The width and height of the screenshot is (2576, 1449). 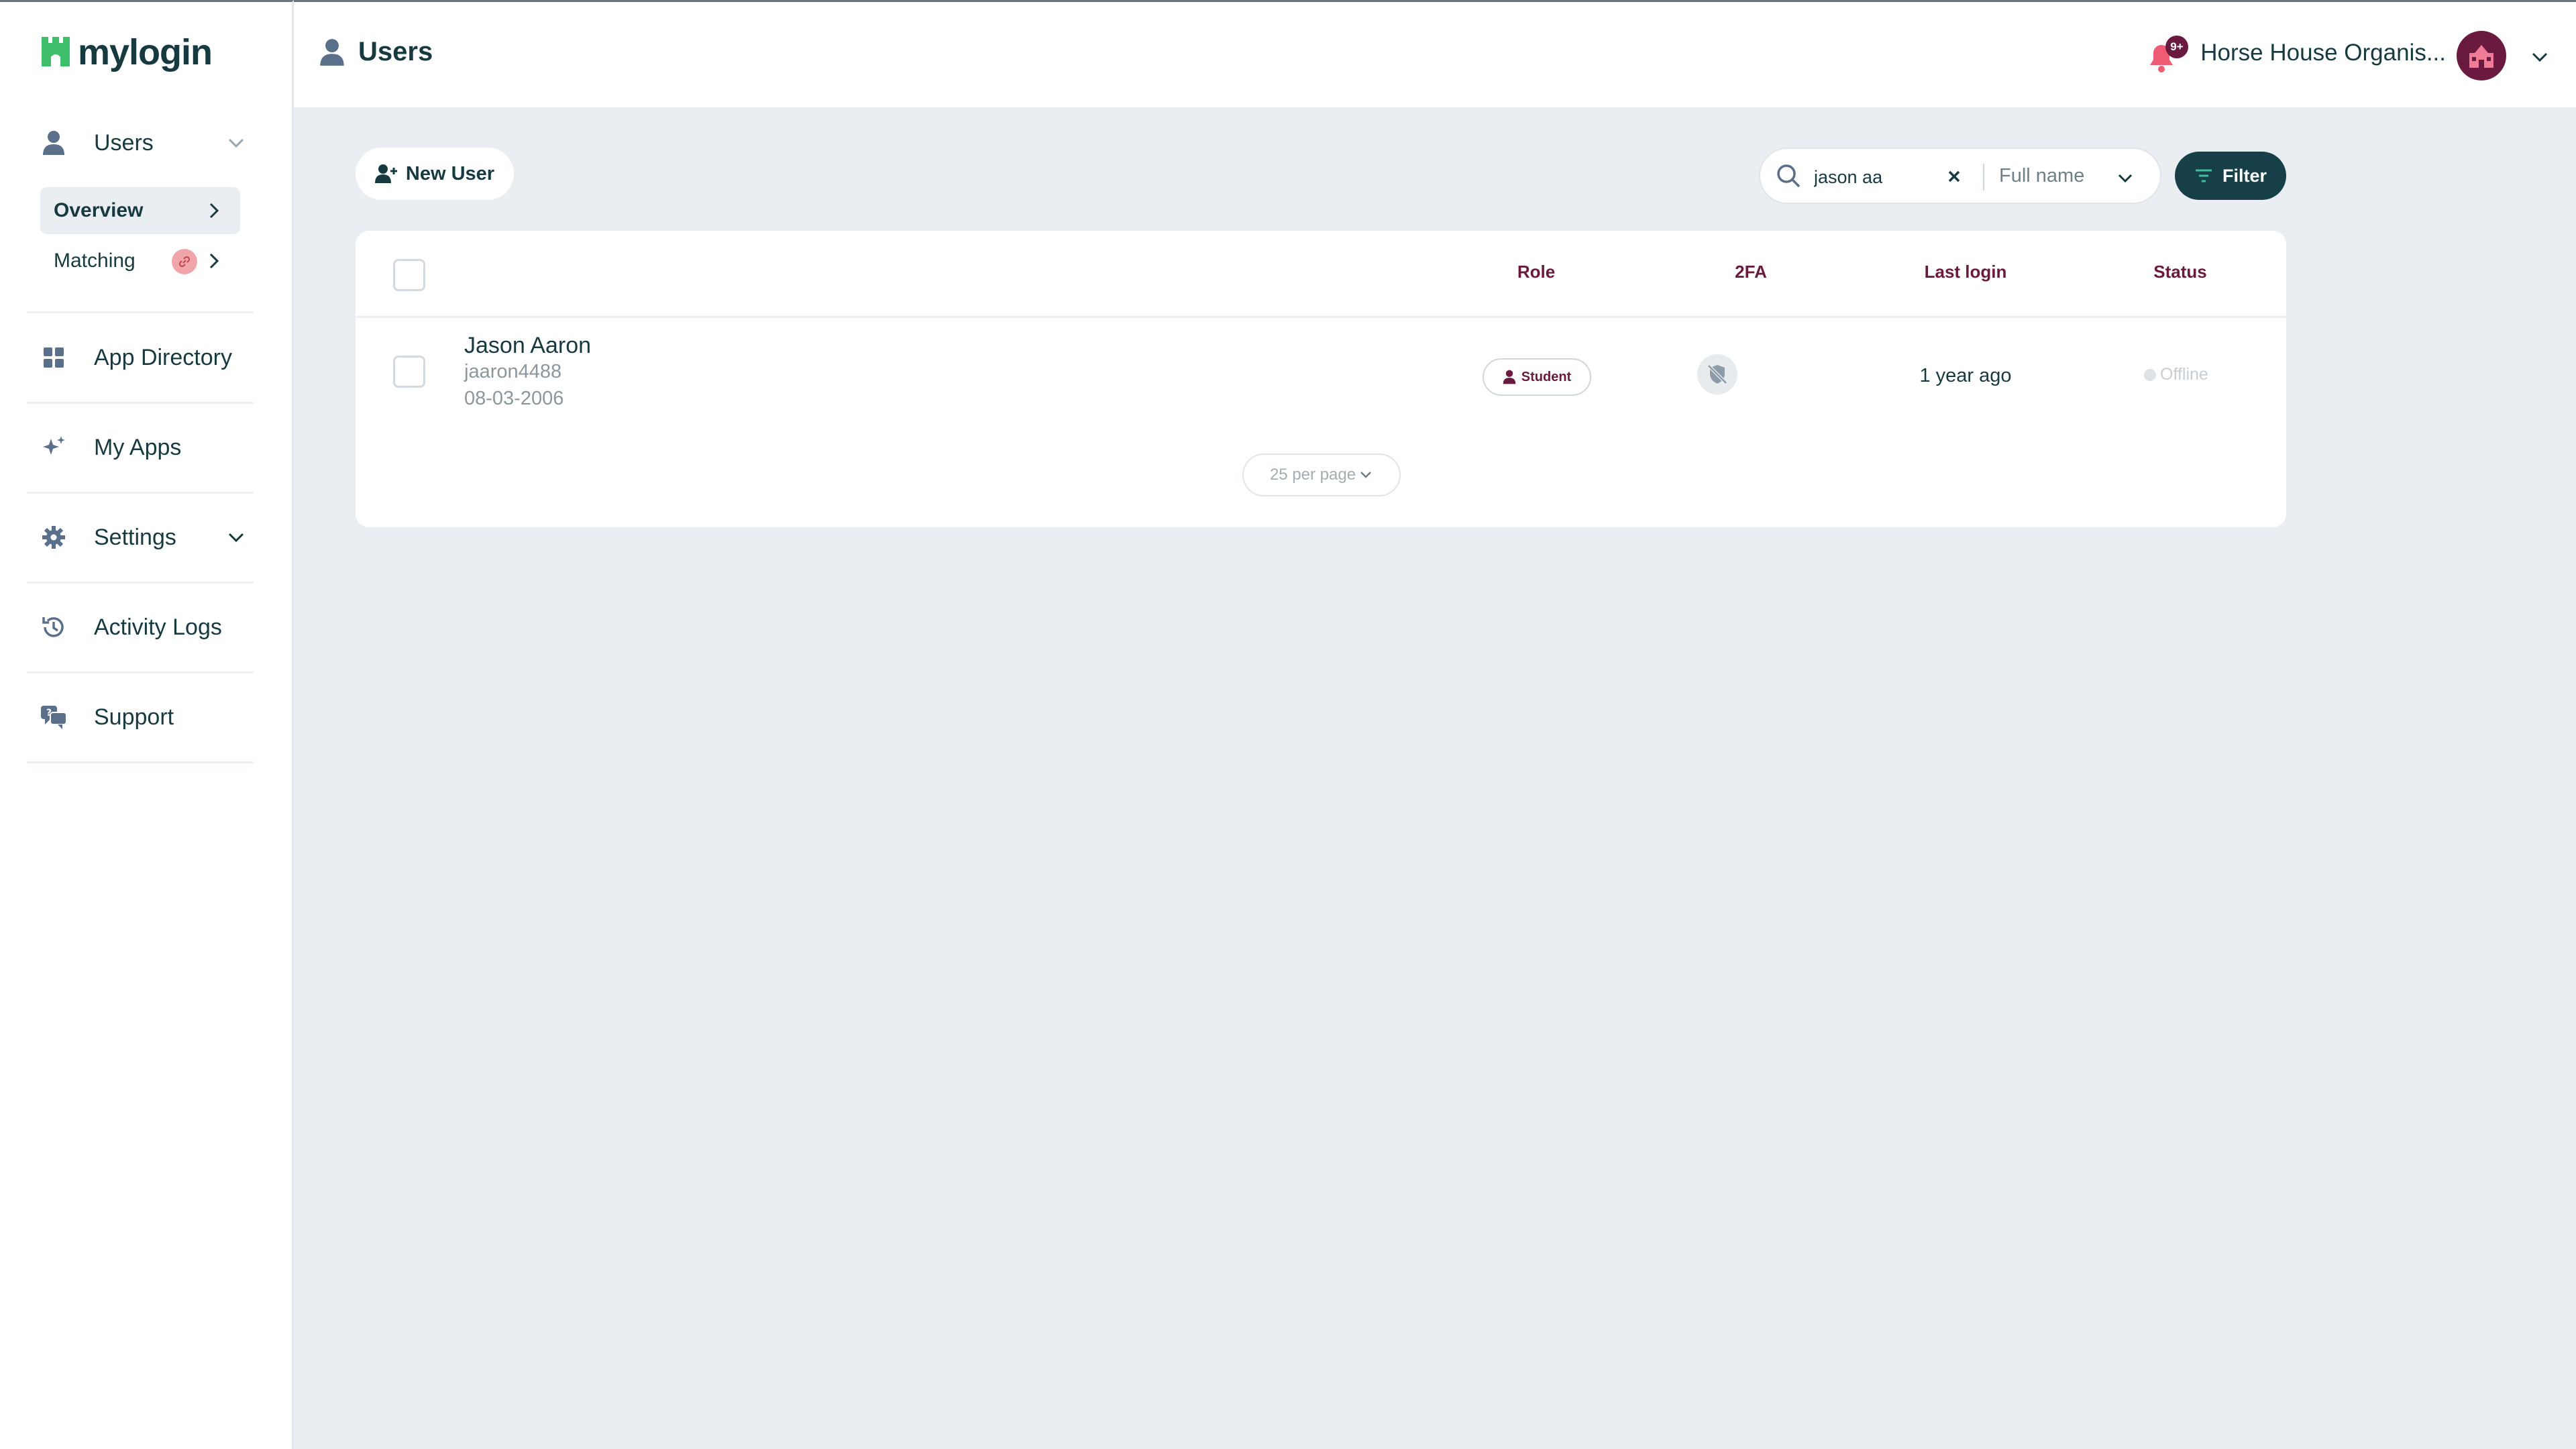 I want to click on sidebar-item-app-directory: App Directory, so click(x=143, y=357).